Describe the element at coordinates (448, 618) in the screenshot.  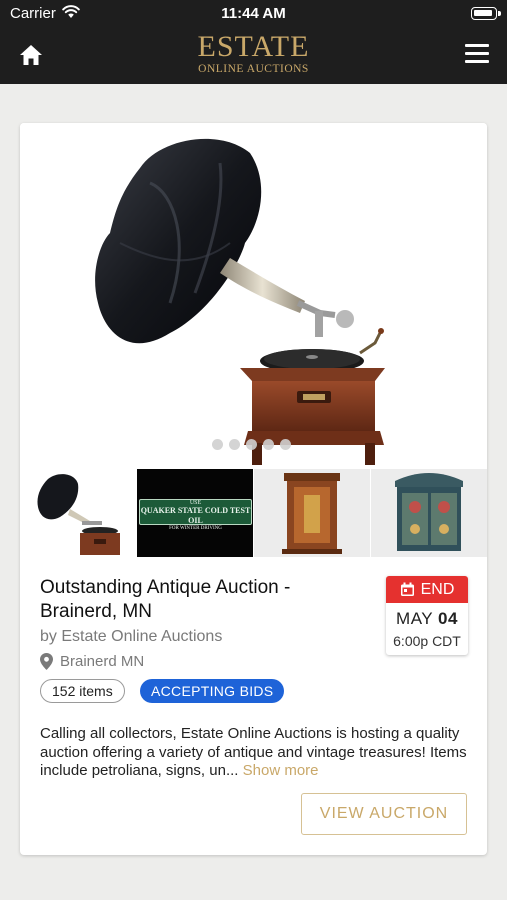
I see `end-day: 04` at that location.